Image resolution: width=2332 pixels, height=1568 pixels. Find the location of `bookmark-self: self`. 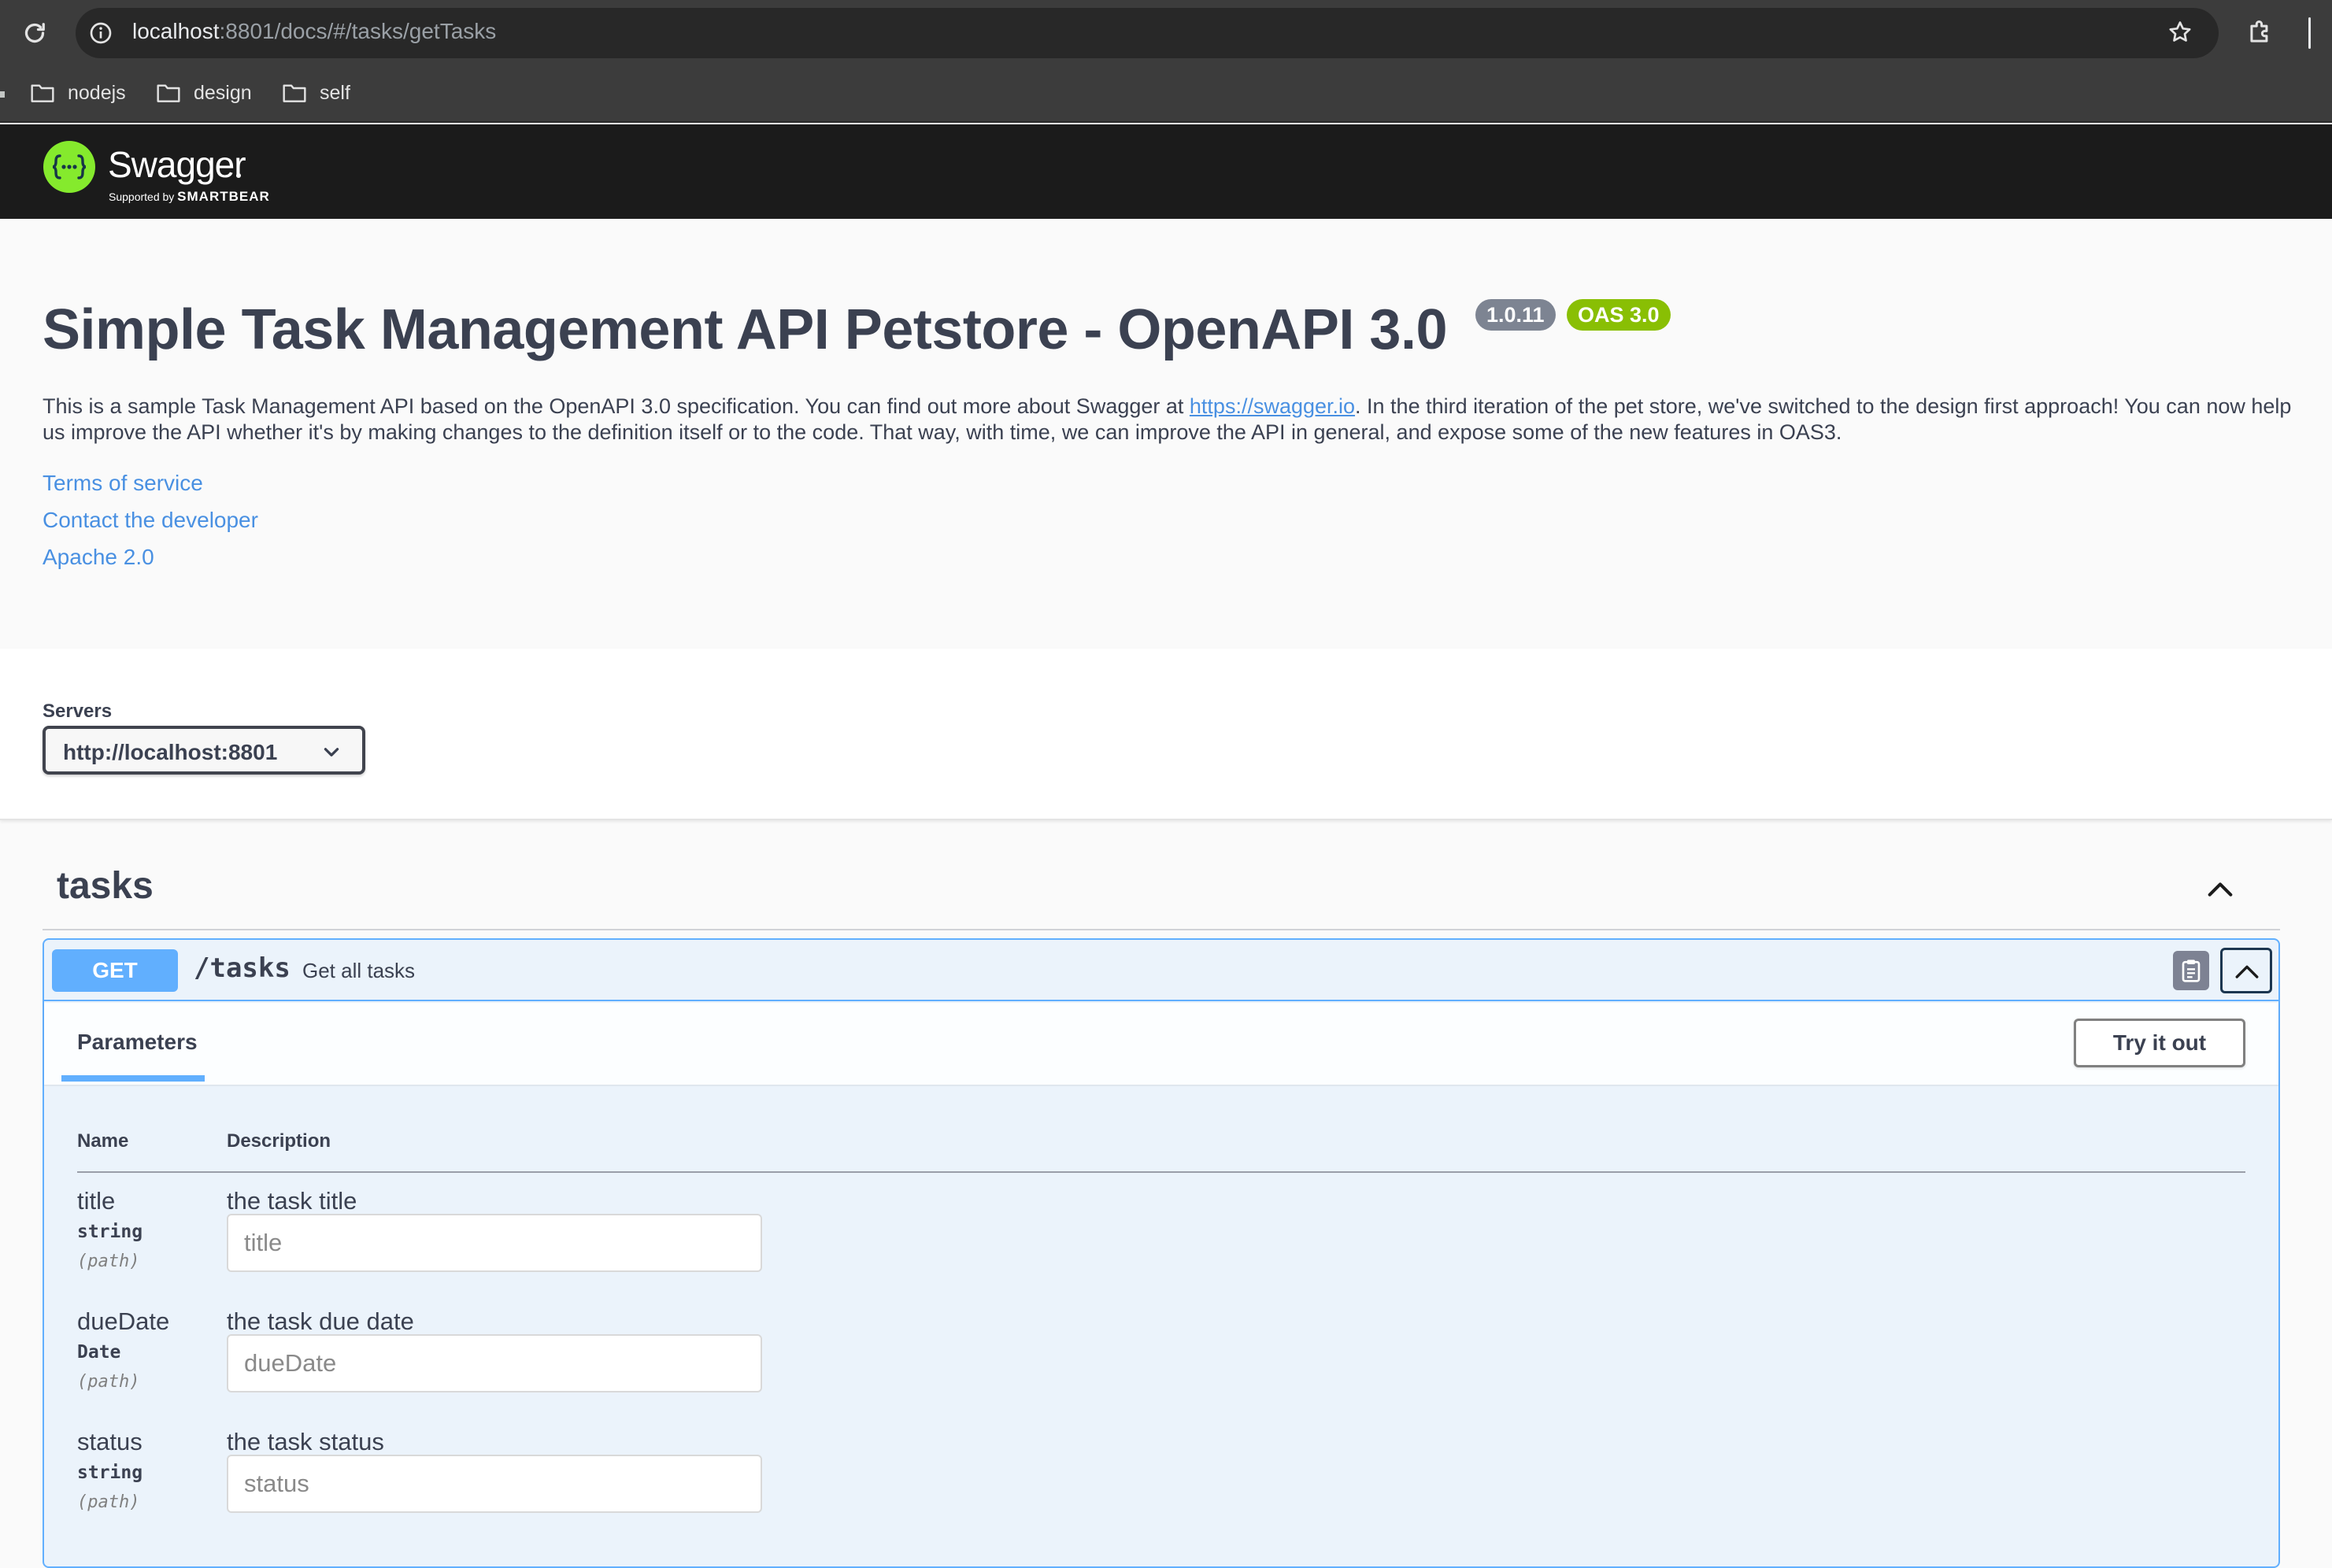

bookmark-self: self is located at coordinates (316, 93).